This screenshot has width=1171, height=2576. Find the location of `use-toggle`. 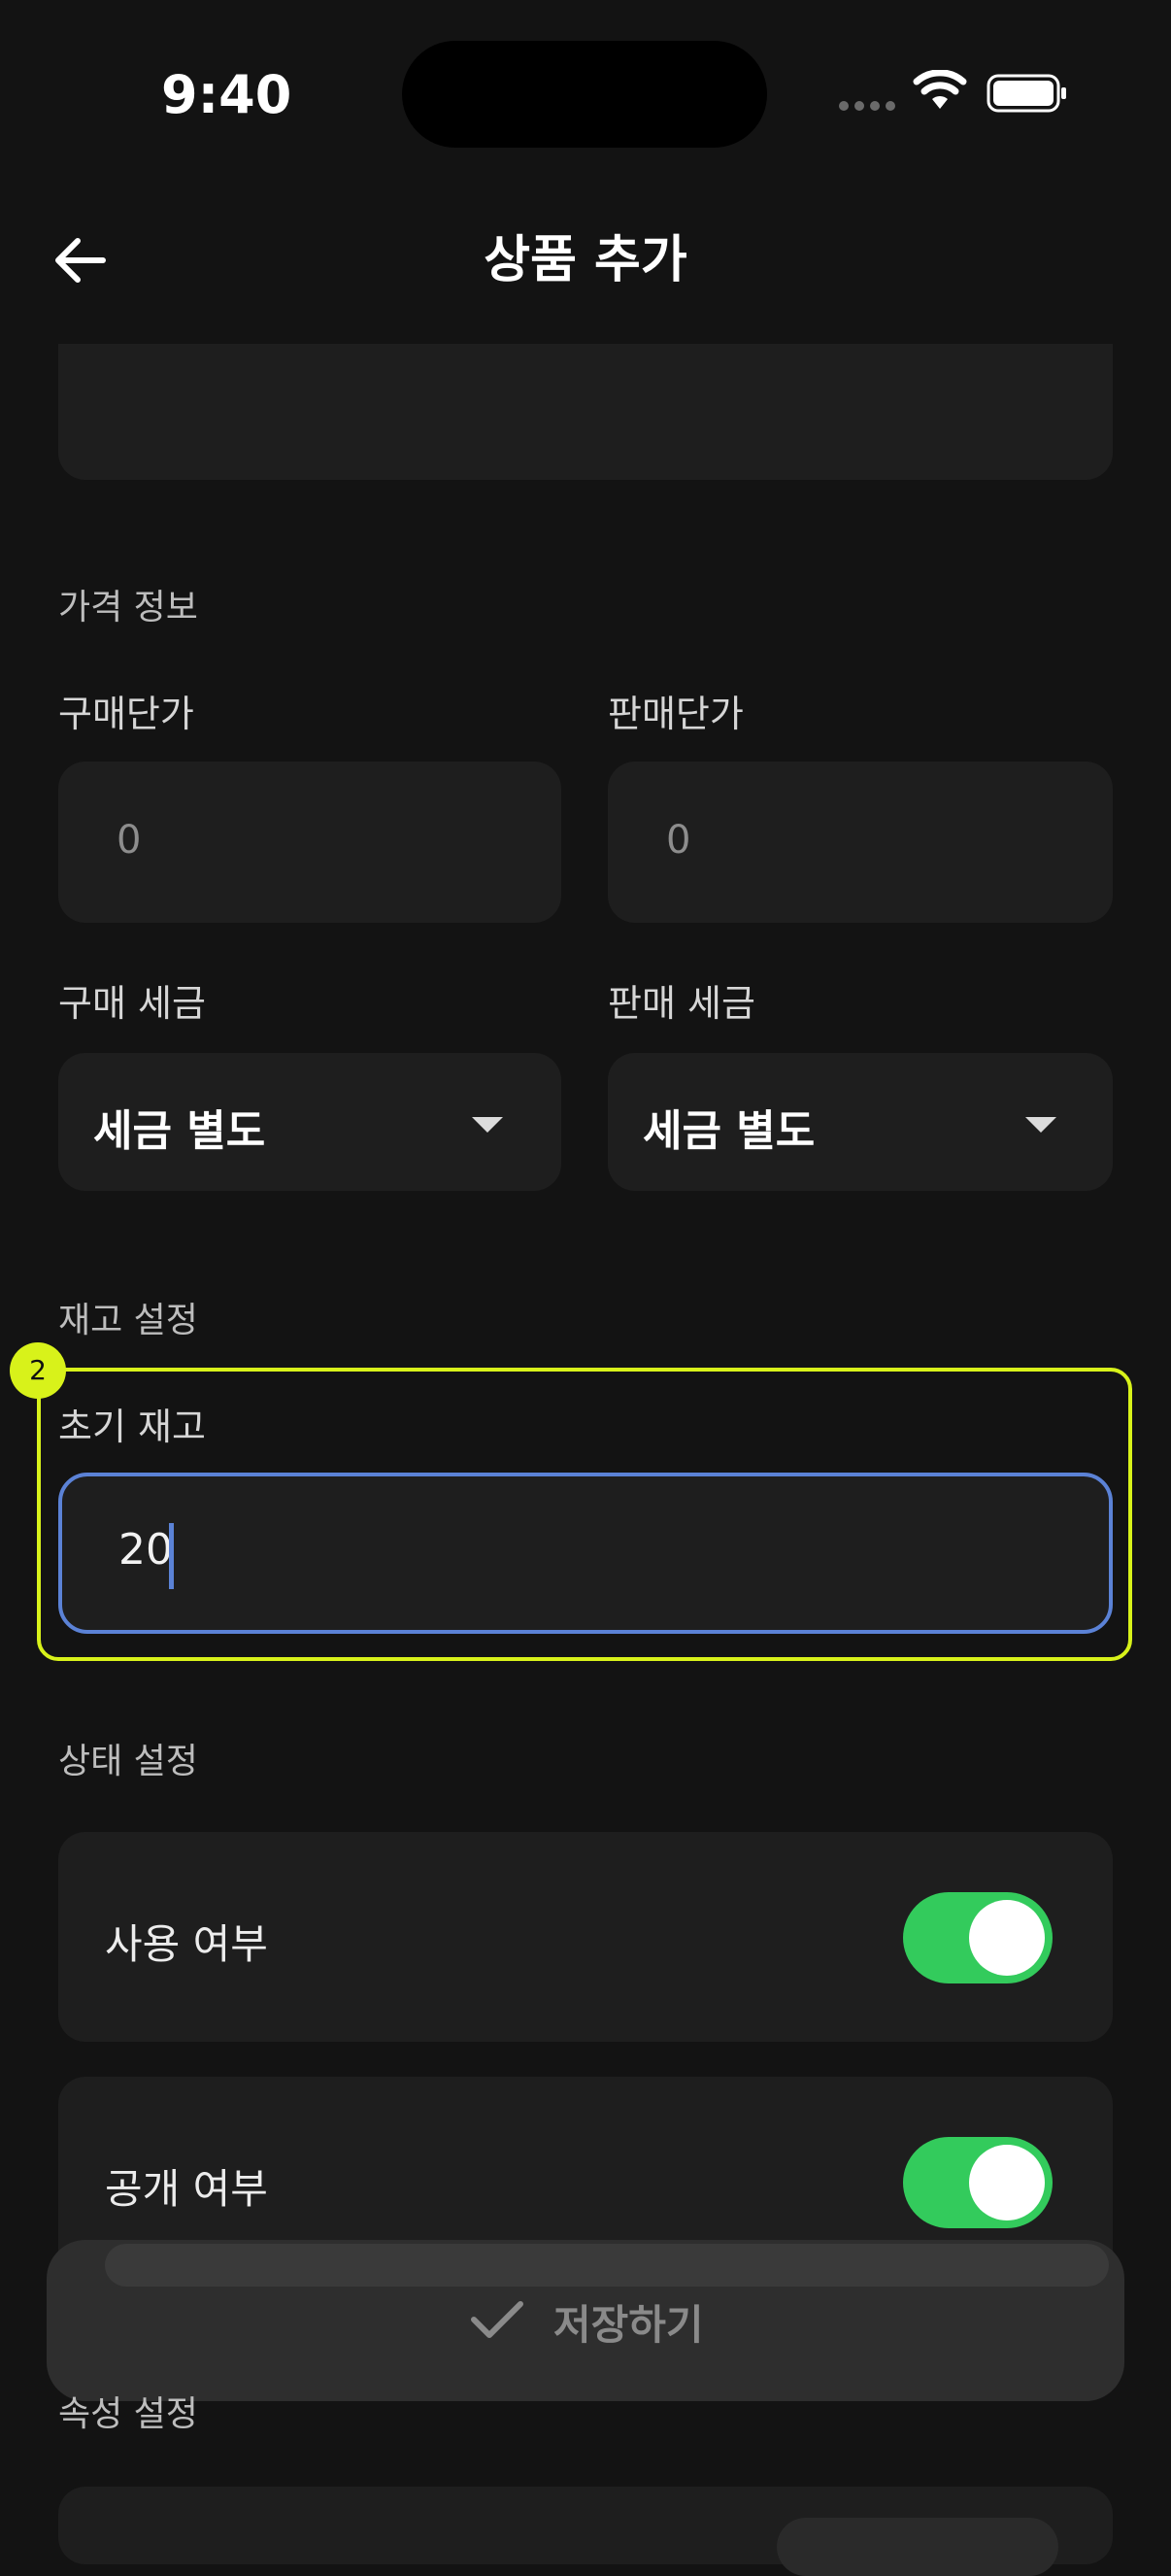

use-toggle is located at coordinates (978, 1937).